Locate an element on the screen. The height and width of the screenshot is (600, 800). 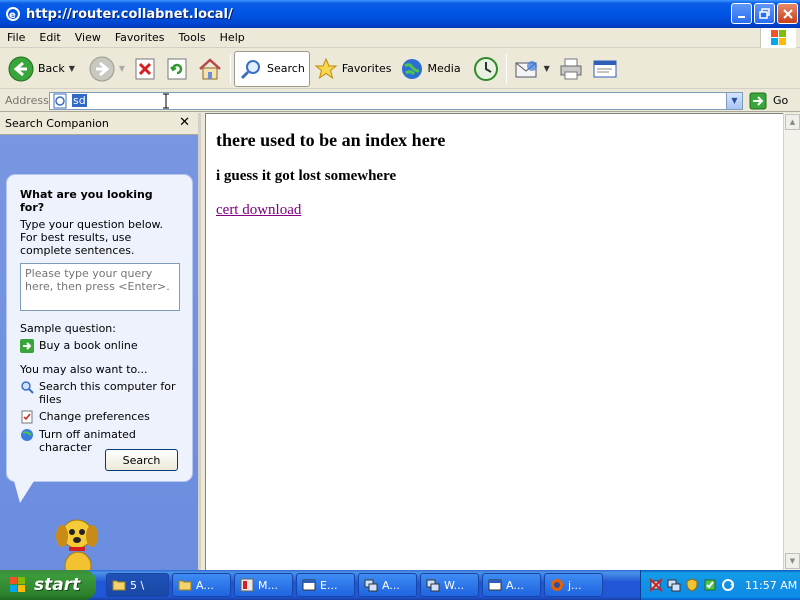
star-icon is located at coordinates (326, 68).